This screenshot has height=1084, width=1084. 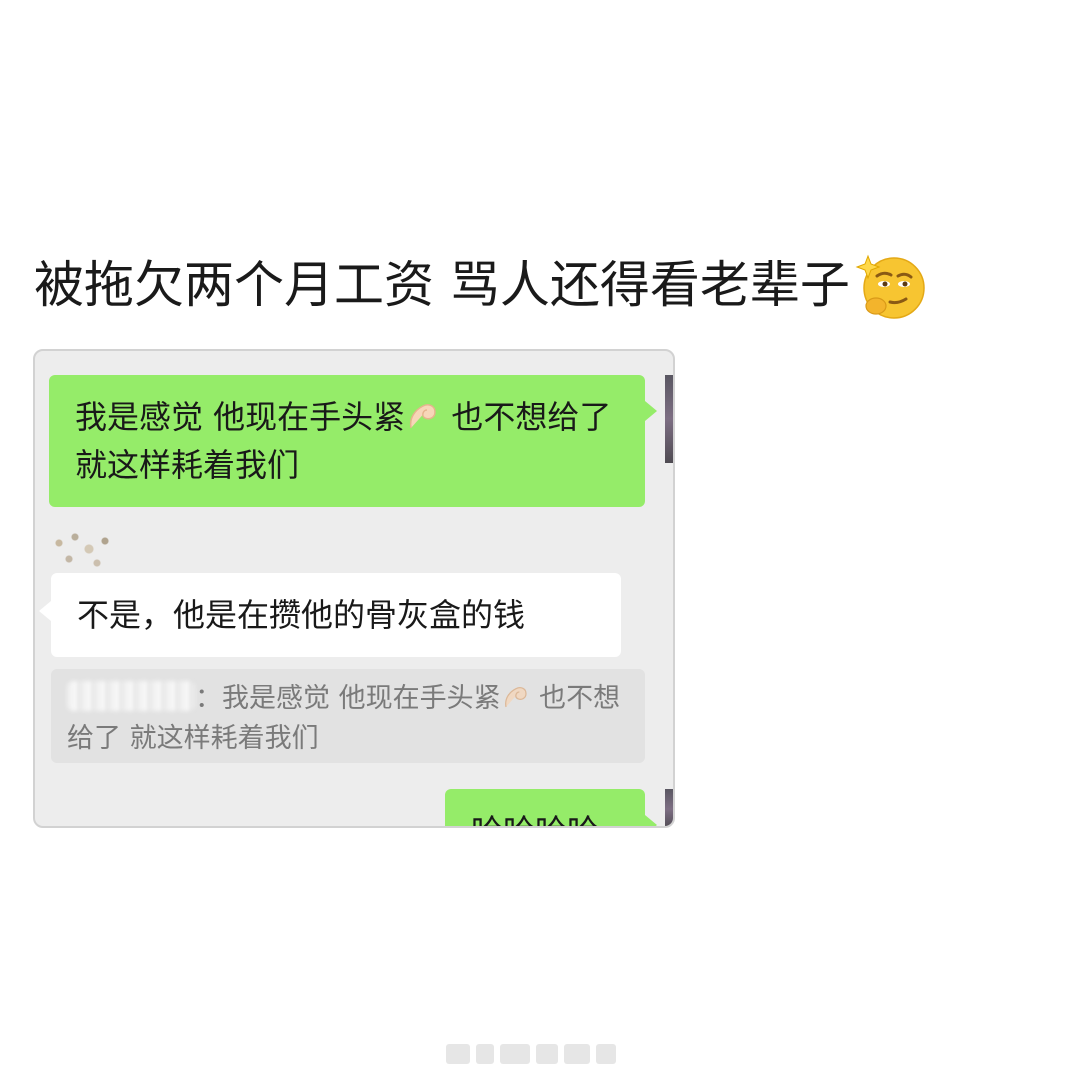 I want to click on thinking-face-emoji-icon, so click(x=890, y=286).